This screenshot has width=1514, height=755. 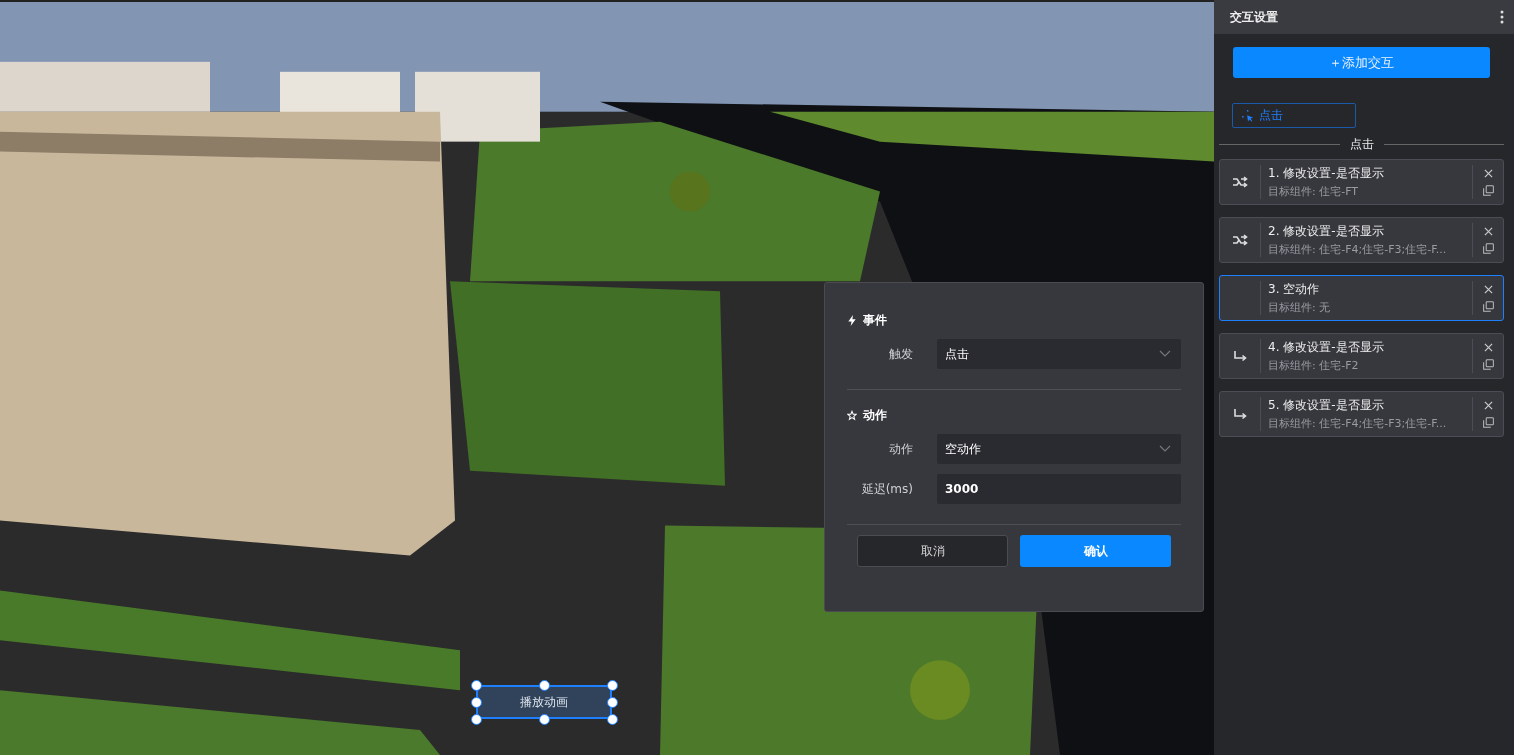 What do you see at coordinates (1326, 231) in the screenshot?
I see `action-title: 2. 修改设置-是否显示` at bounding box center [1326, 231].